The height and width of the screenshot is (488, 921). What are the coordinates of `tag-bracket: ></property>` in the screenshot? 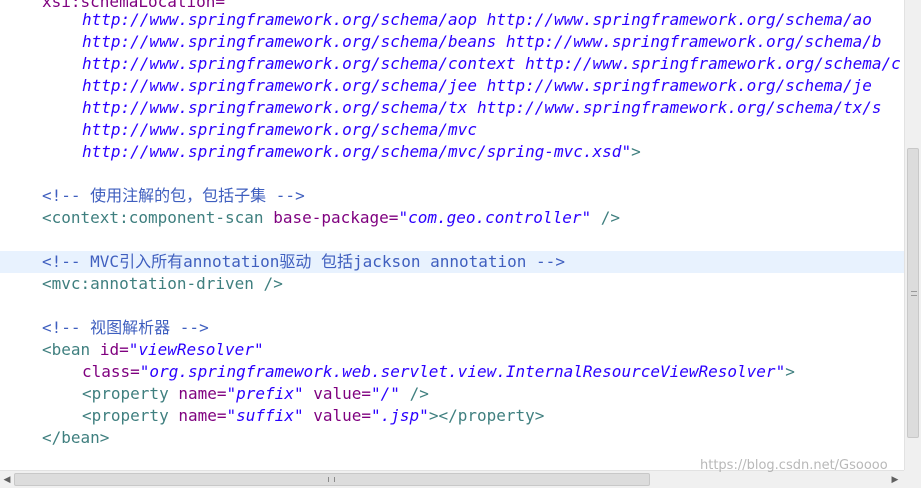 It's located at (486, 415).